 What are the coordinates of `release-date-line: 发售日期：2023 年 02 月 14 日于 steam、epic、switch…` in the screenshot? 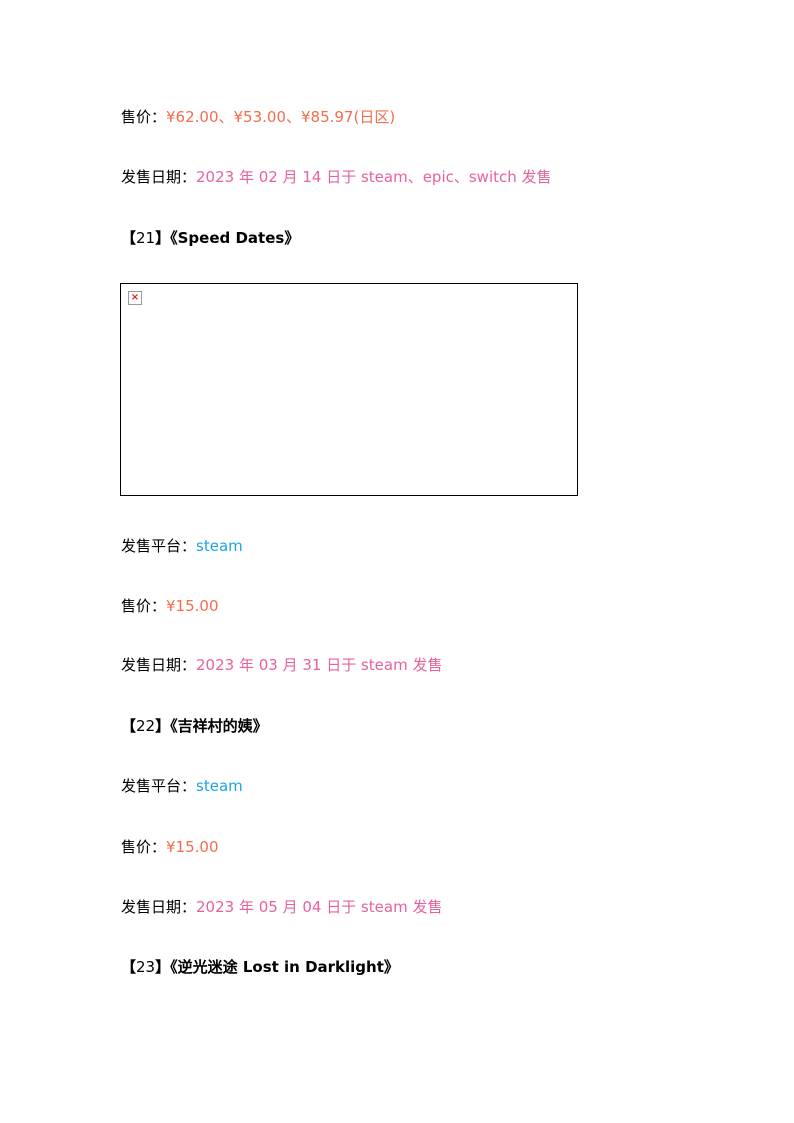 It's located at (336, 177).